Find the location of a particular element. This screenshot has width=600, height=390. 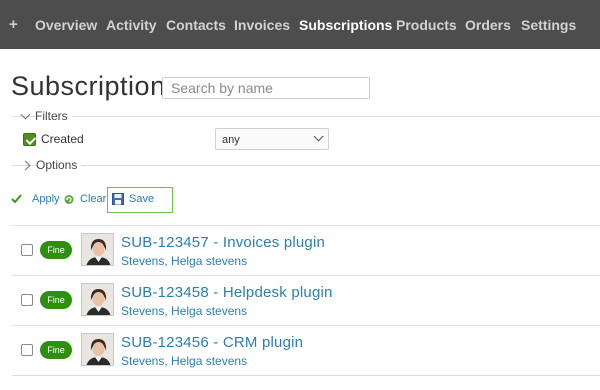

created-checkbox is located at coordinates (29, 139).